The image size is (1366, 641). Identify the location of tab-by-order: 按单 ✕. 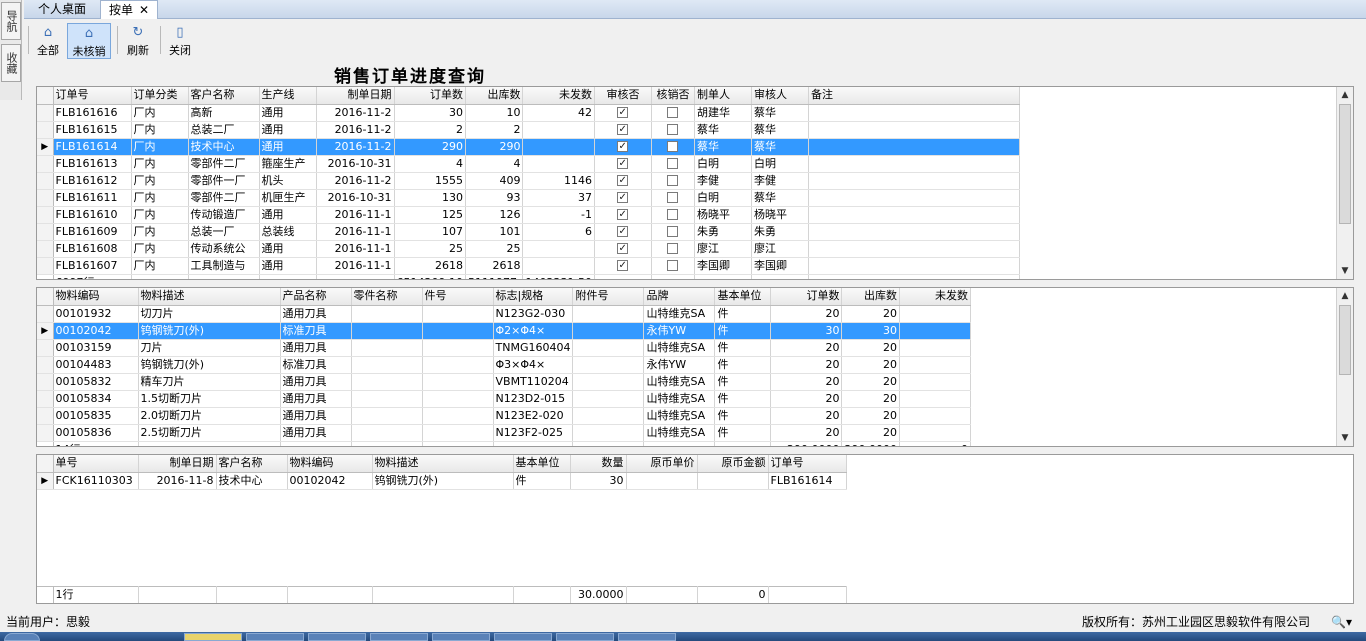
(129, 9).